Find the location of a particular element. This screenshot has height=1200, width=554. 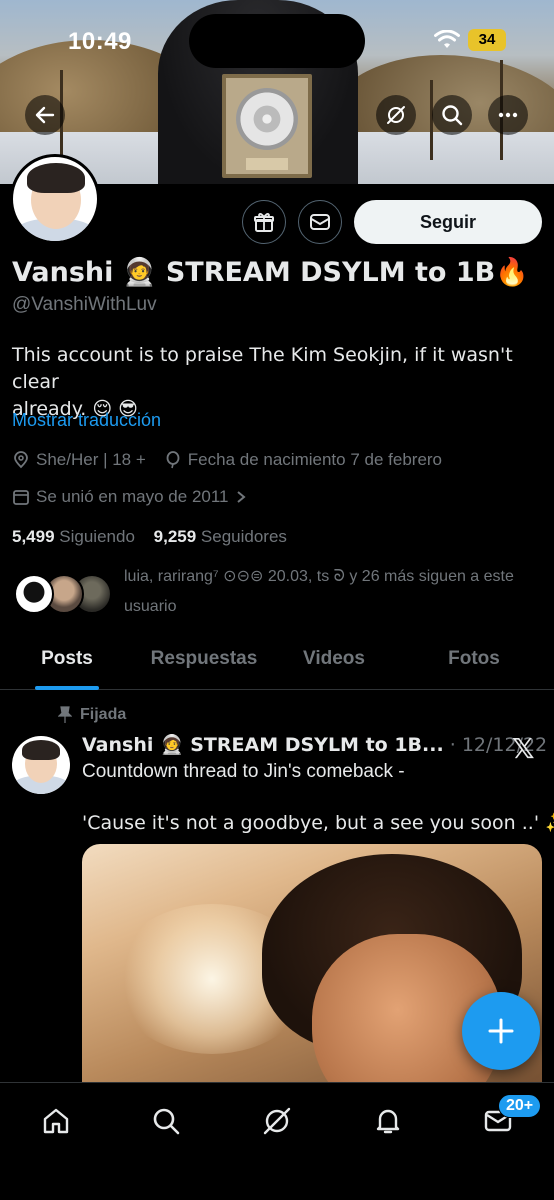

pinned-indicator: Fijada is located at coordinates (92, 715).